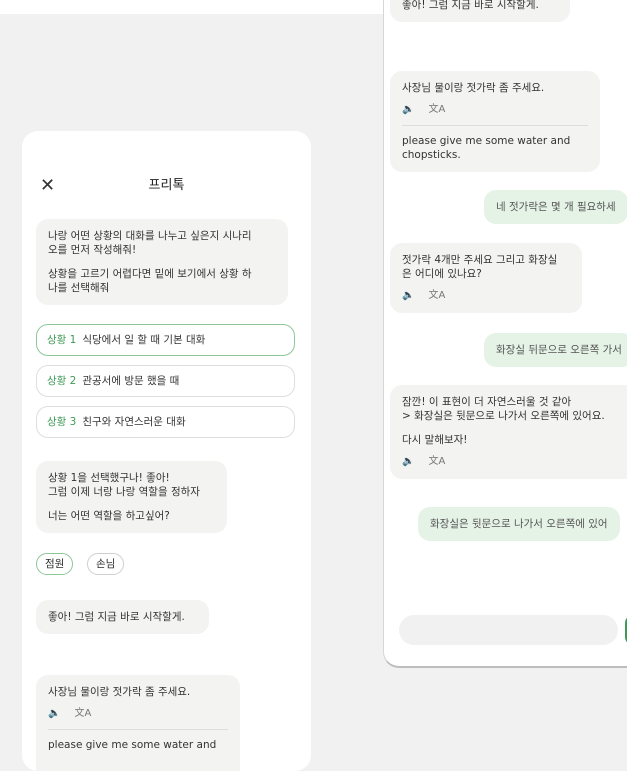  What do you see at coordinates (503, 416) in the screenshot?
I see `correction-line: > 화장실은 뒷문으로 나가서 오른쪽에 있어요.` at bounding box center [503, 416].